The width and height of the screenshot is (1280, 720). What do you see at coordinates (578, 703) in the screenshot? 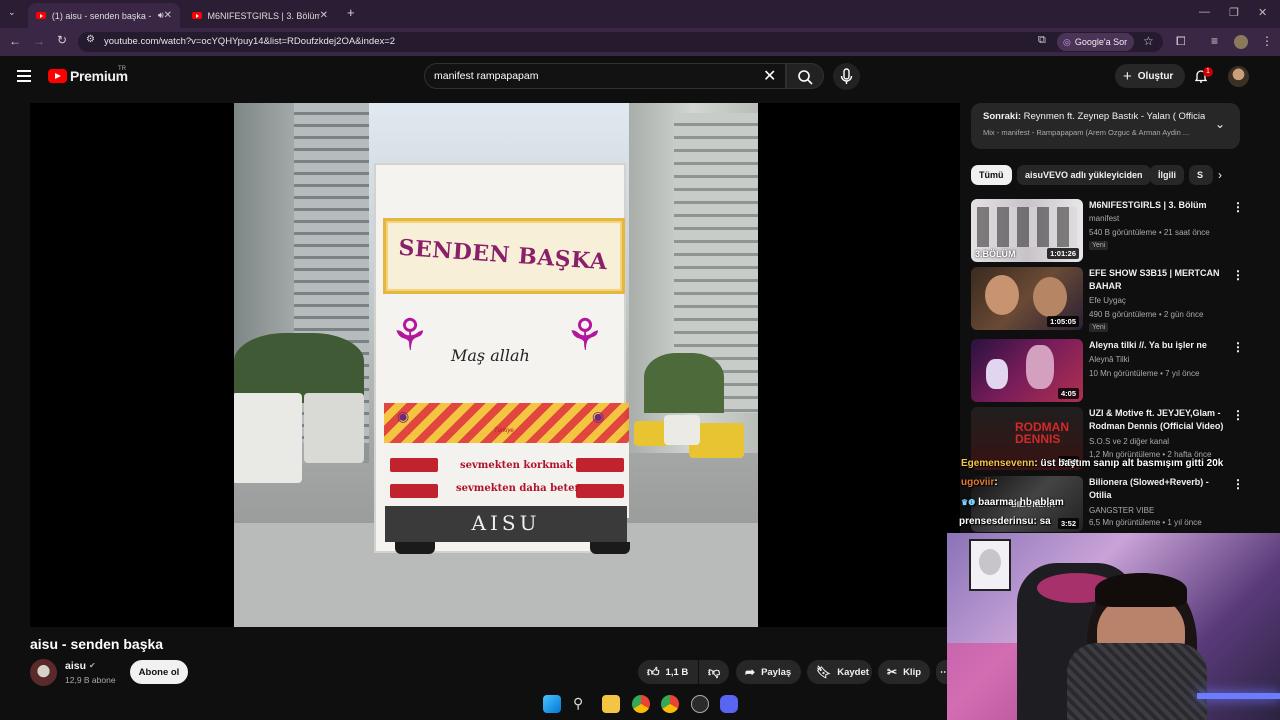
I see `search-icon: ⚲` at bounding box center [578, 703].